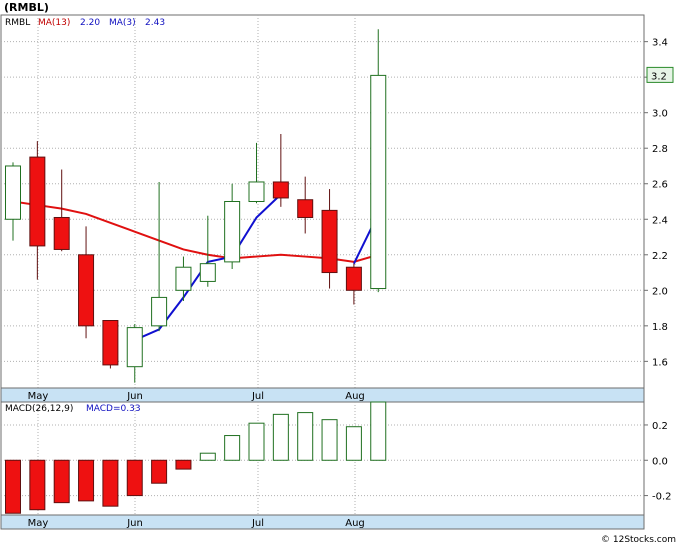 This screenshot has height=546, width=680. I want to click on price-x-axis-band, so click(322, 395).